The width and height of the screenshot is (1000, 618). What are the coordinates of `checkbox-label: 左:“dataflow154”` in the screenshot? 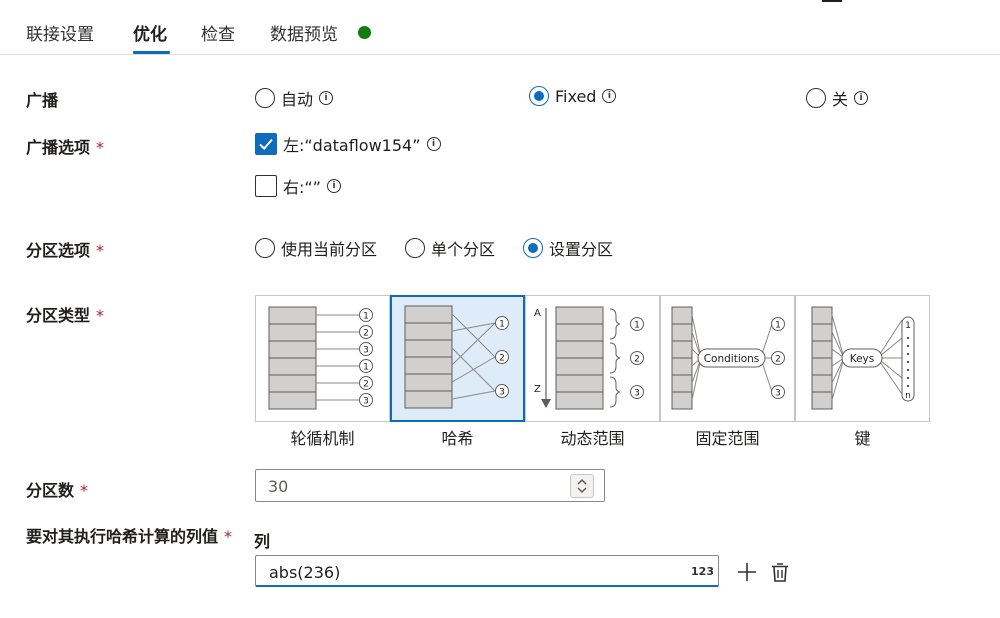 It's located at (352, 145).